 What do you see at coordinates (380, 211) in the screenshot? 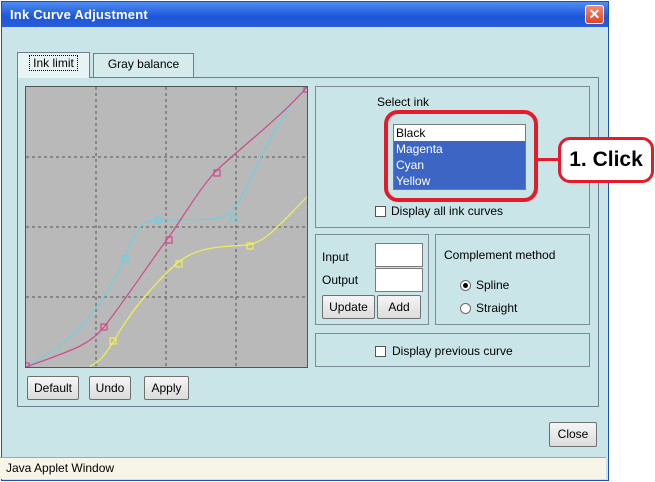
I see `display-all-checkbox` at bounding box center [380, 211].